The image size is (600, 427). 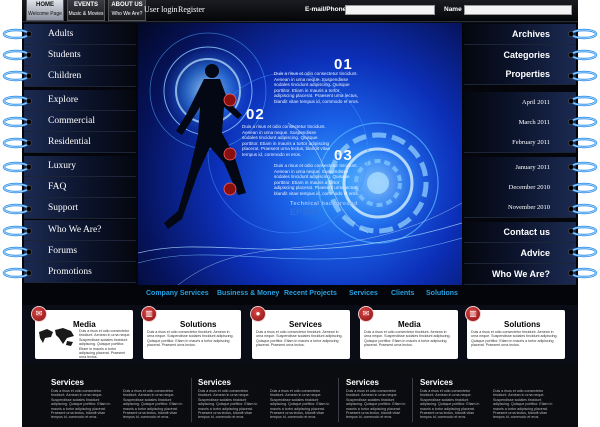 I want to click on footer-services-title-2: Services, so click(x=214, y=382).